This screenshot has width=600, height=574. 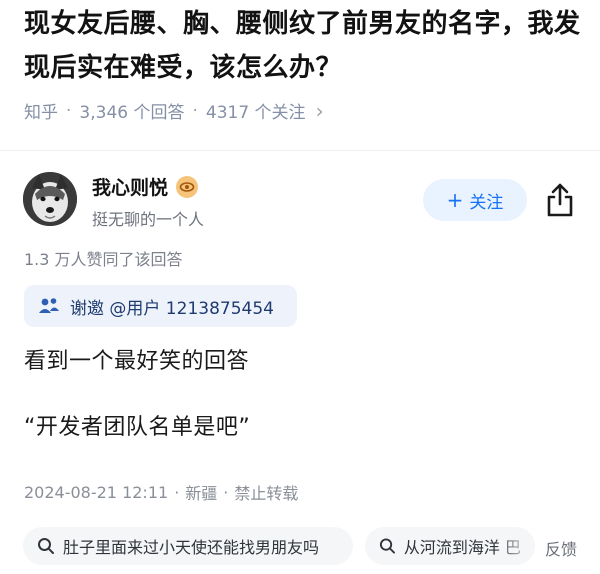 What do you see at coordinates (201, 493) in the screenshot?
I see `answer-location: 新疆` at bounding box center [201, 493].